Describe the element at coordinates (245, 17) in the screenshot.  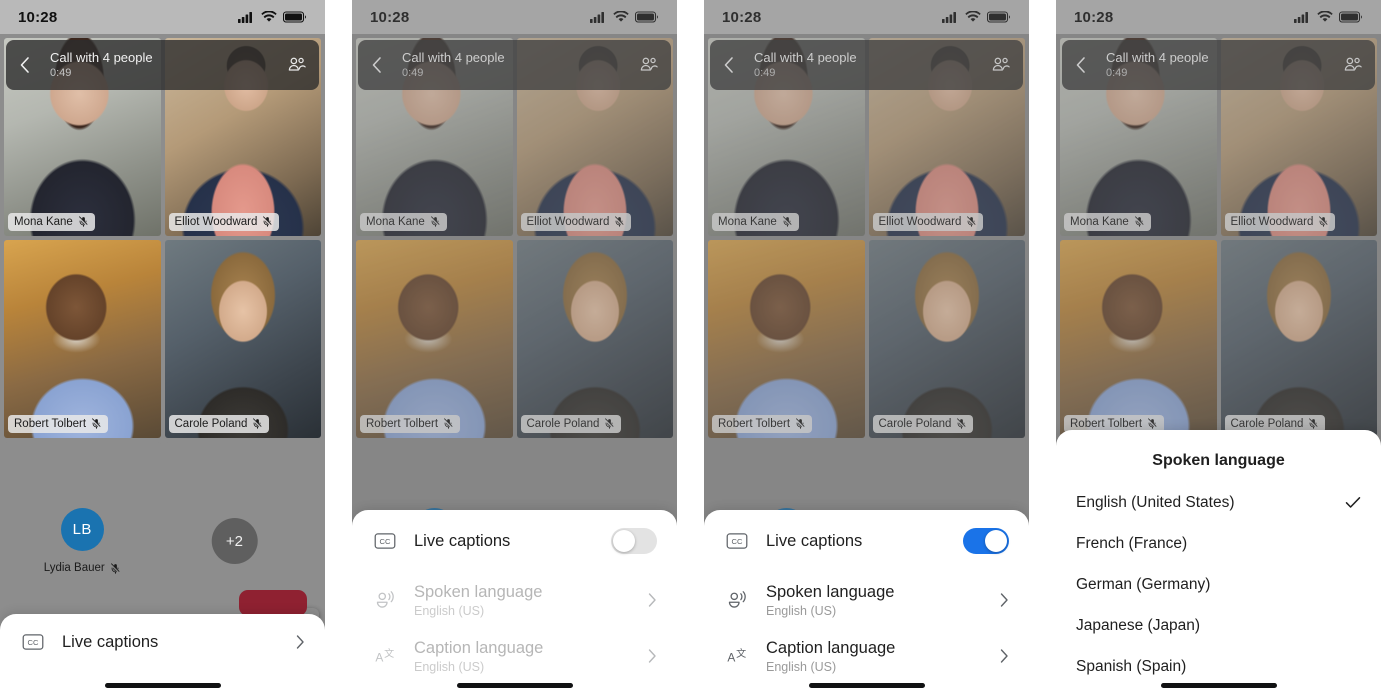
I see `cellular-signal-icon` at that location.